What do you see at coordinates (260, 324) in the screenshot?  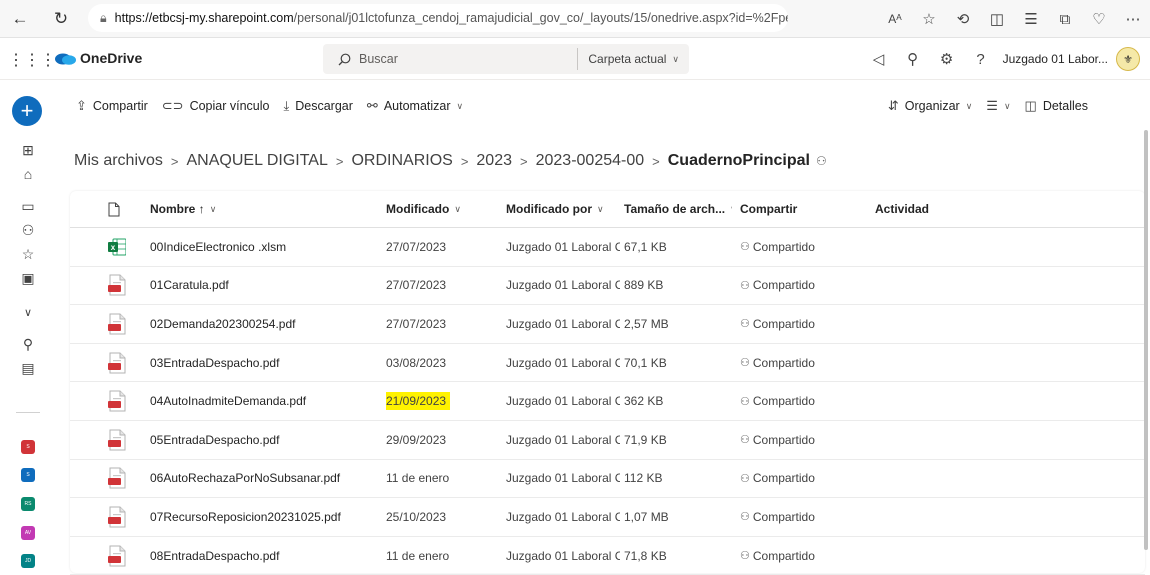 I see `file-name: 02Demanda202300254.pdf` at bounding box center [260, 324].